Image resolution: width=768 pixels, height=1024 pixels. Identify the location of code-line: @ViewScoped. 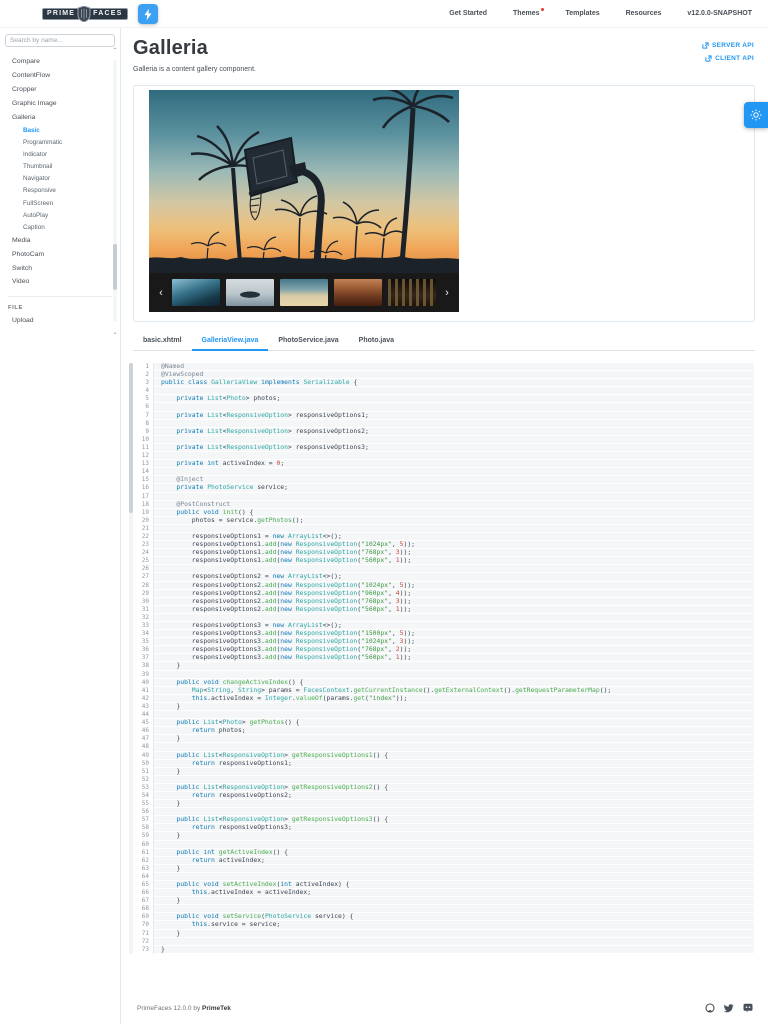
(454, 375).